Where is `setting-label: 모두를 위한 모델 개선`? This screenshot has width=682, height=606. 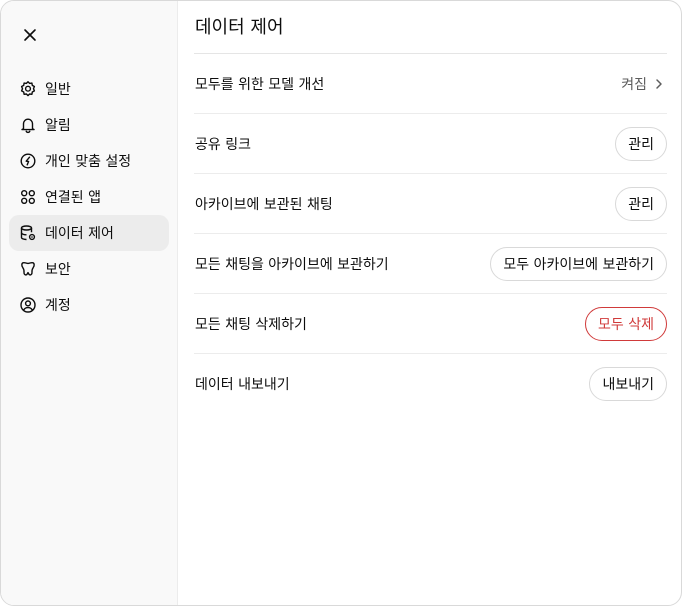
setting-label: 모두를 위한 모델 개선 is located at coordinates (260, 84).